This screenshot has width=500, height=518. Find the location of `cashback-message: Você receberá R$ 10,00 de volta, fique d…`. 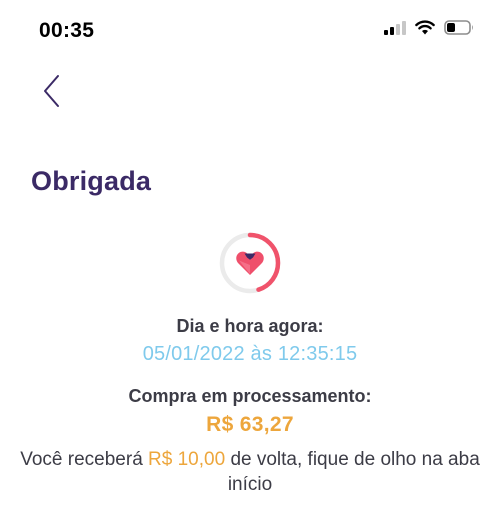

cashback-message: Você receberá R$ 10,00 de volta, fique d… is located at coordinates (250, 472).